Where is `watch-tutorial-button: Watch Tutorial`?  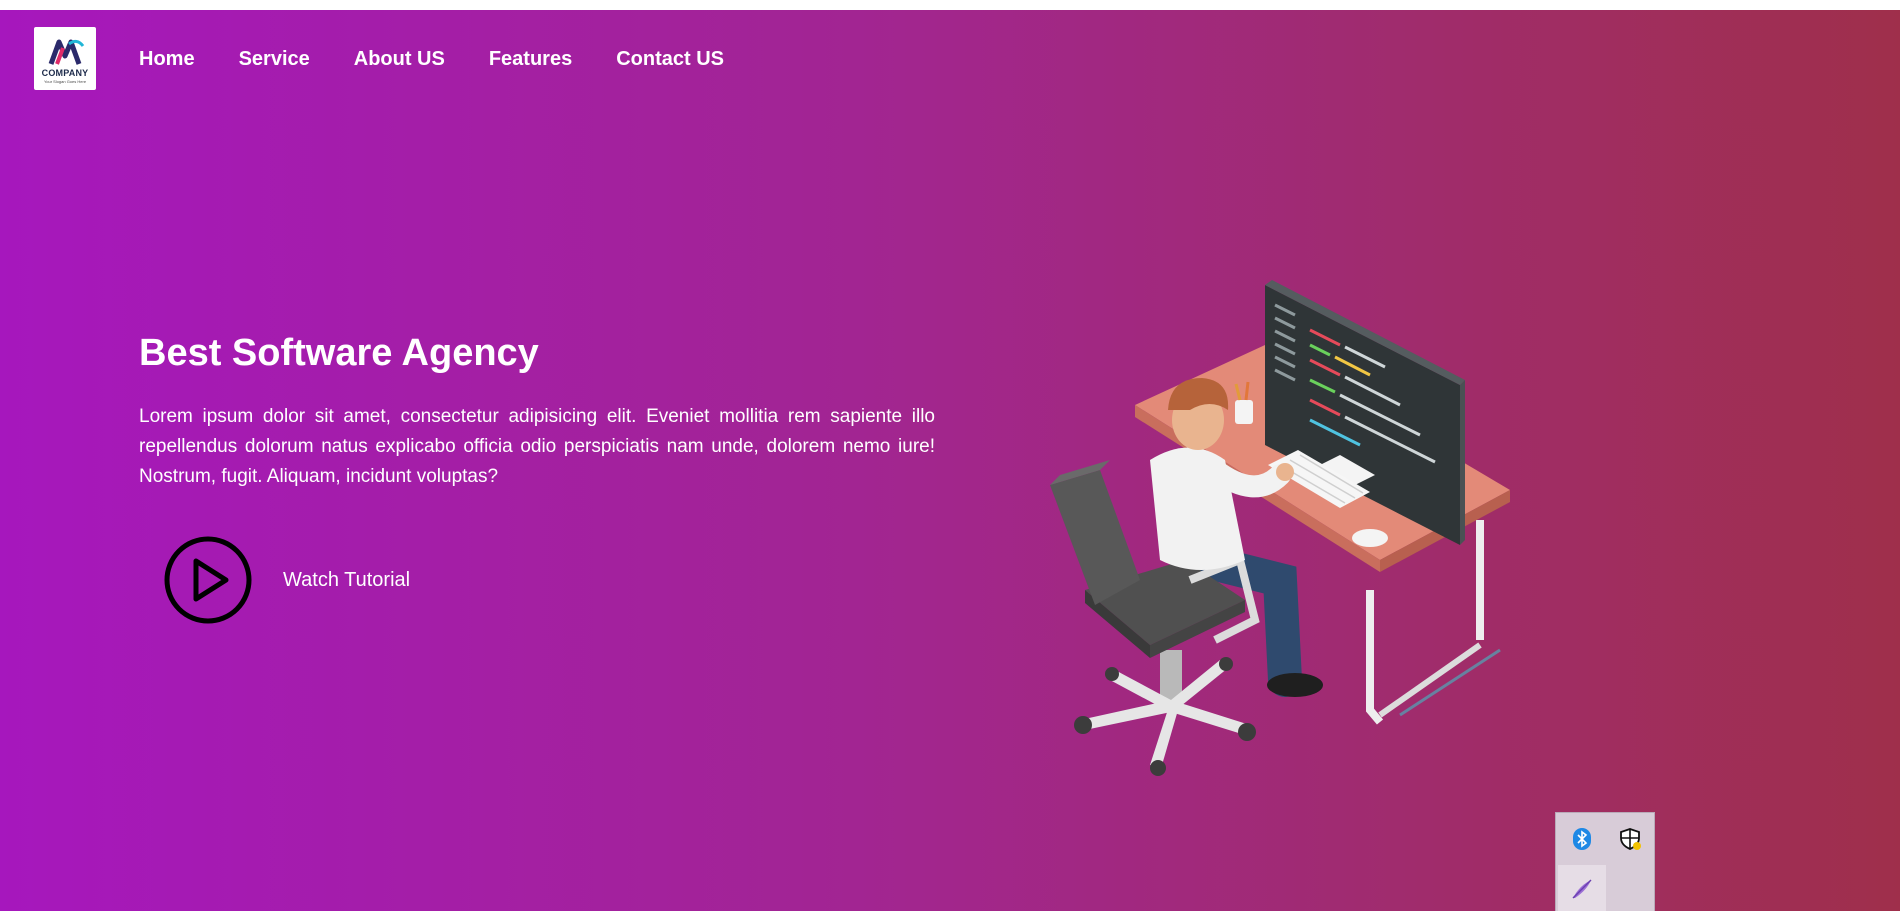 watch-tutorial-button: Watch Tutorial is located at coordinates (286, 580).